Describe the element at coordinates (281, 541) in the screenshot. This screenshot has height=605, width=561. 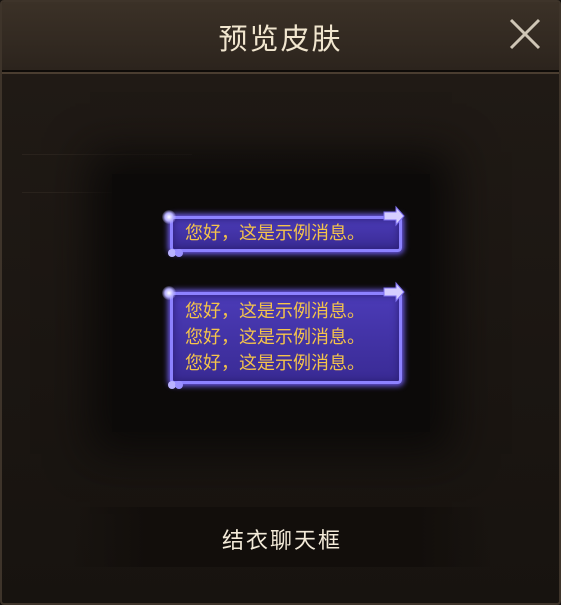
I see `chat-frame-name-label: 结衣聊天框` at that location.